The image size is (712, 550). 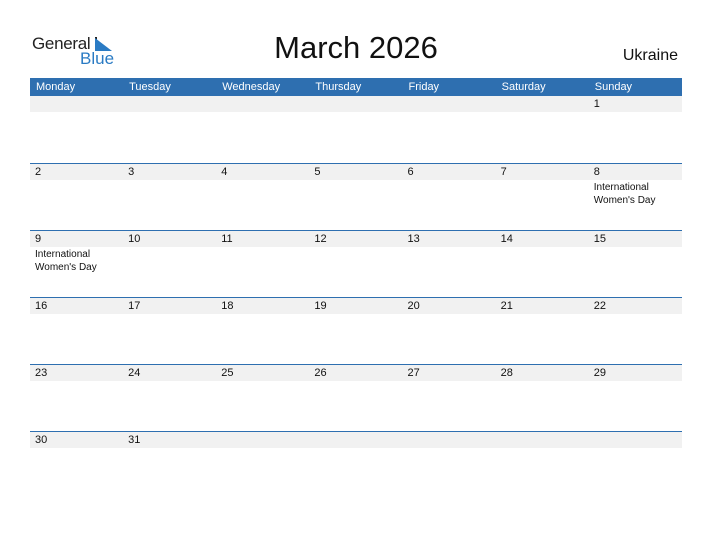 What do you see at coordinates (506, 239) in the screenshot?
I see `day-number: 14` at bounding box center [506, 239].